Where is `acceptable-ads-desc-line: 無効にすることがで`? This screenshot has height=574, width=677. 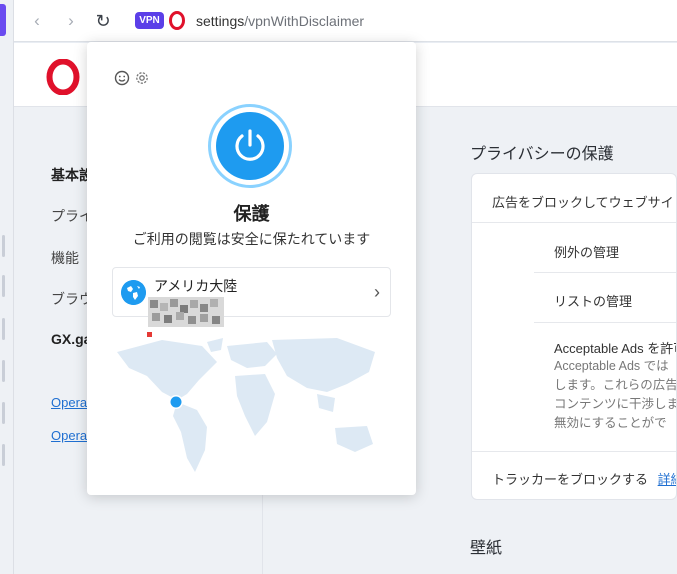 acceptable-ads-desc-line: 無効にすることがで is located at coordinates (610, 423).